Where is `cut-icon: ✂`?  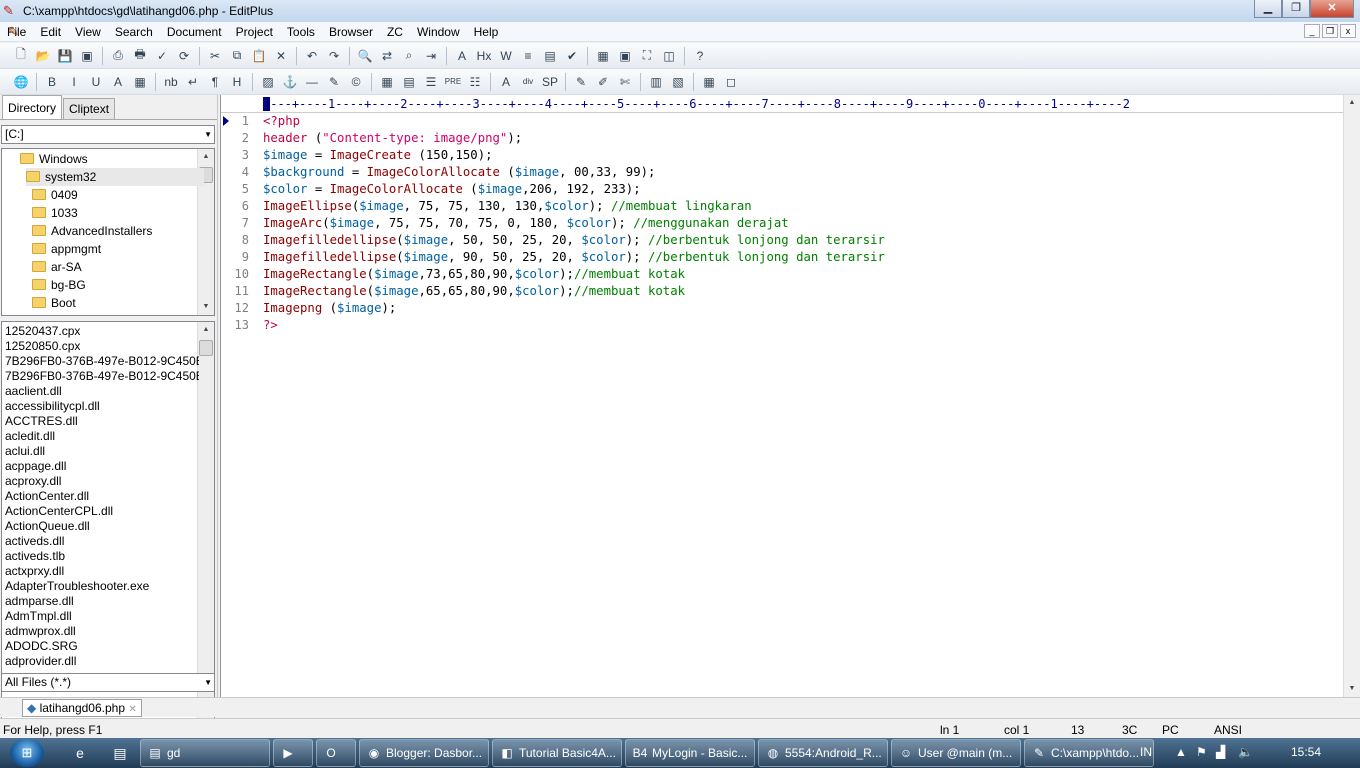 cut-icon: ✂ is located at coordinates (215, 56).